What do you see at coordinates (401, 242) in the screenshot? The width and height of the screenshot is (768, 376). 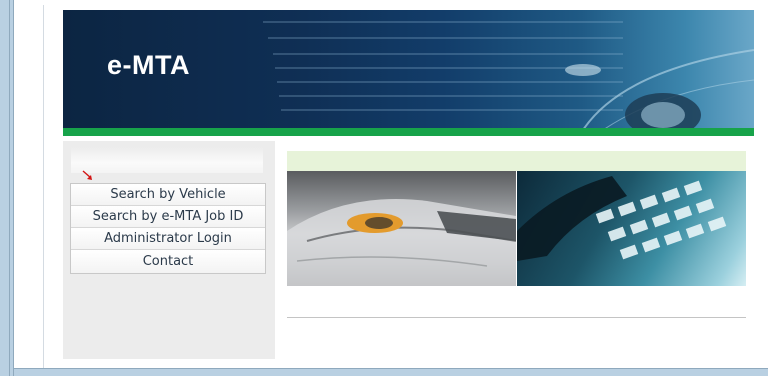 I see `car-illustration` at bounding box center [401, 242].